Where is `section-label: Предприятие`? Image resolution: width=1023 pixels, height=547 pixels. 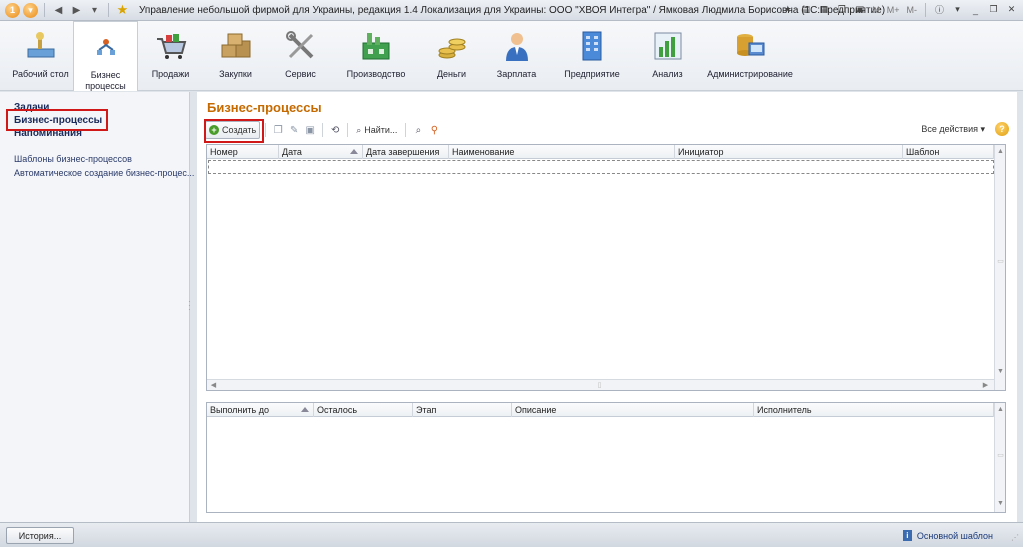
section-label: Предприятие is located at coordinates (592, 74).